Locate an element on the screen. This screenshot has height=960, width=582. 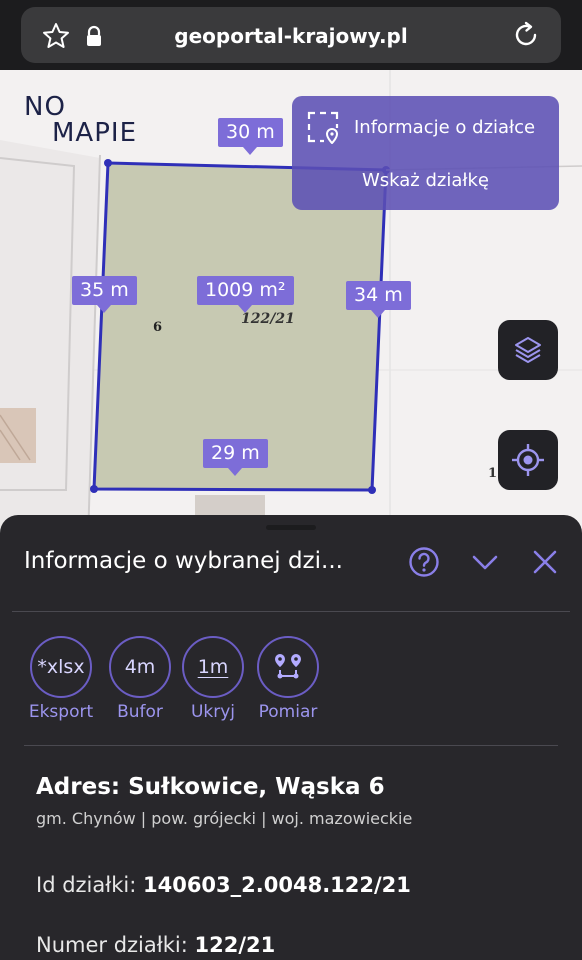
chevron-down-icon is located at coordinates (485, 562).